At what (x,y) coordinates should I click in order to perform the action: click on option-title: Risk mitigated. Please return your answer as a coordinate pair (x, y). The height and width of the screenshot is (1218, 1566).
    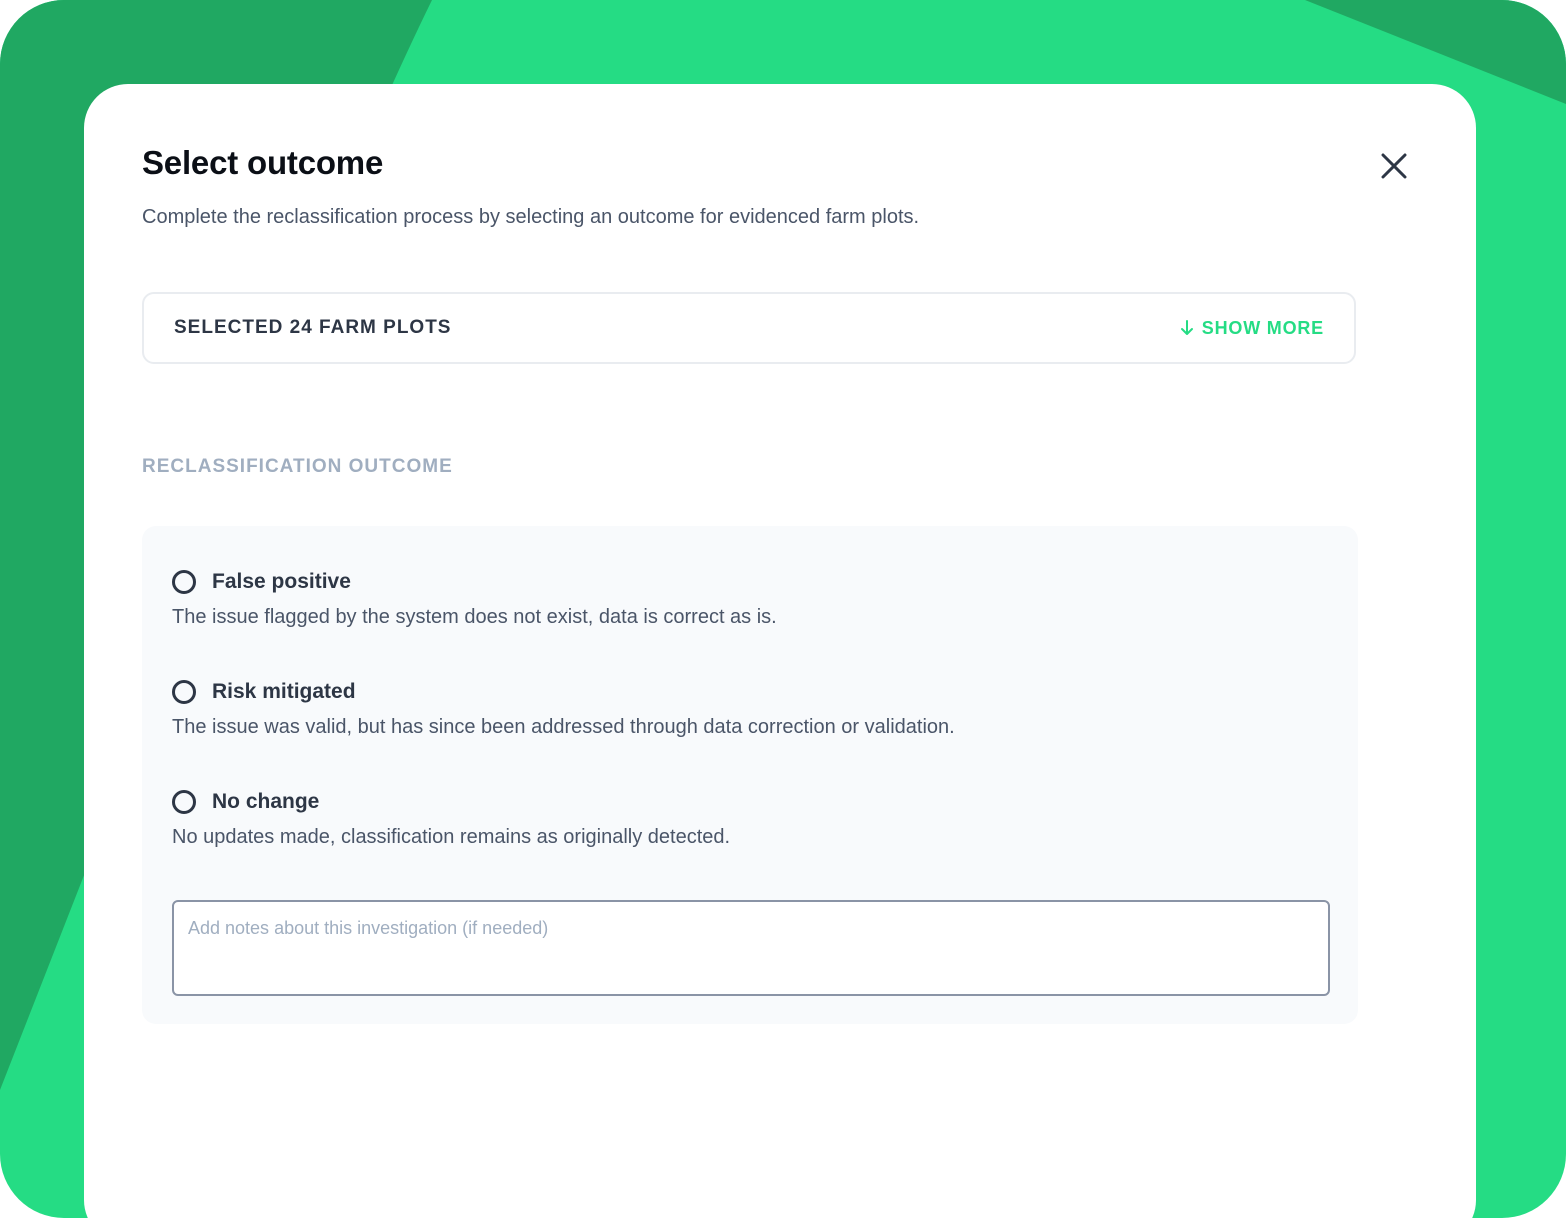
    Looking at the image, I should click on (284, 691).